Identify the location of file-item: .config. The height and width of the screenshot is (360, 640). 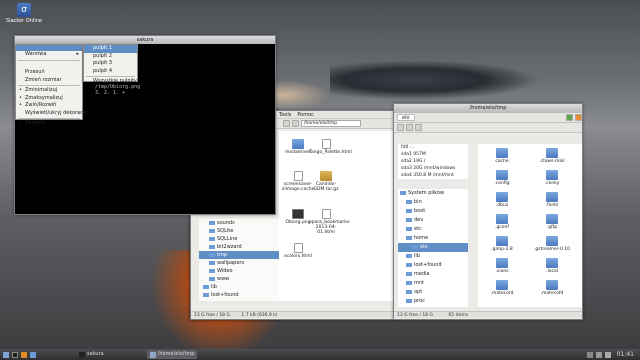
(502, 178).